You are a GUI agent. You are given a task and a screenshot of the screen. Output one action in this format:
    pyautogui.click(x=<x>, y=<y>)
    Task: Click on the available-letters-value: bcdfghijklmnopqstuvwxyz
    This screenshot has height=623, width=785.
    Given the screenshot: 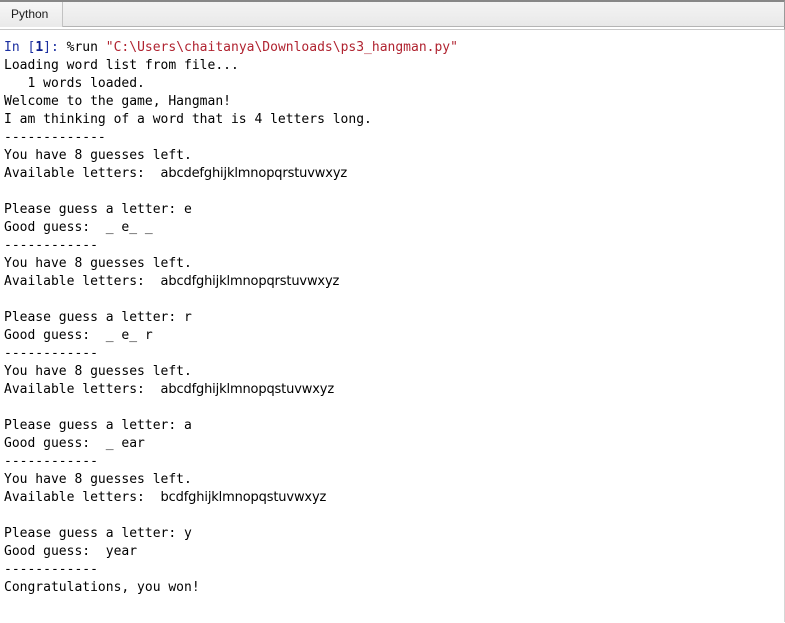 What is the action you would take?
    pyautogui.click(x=243, y=497)
    